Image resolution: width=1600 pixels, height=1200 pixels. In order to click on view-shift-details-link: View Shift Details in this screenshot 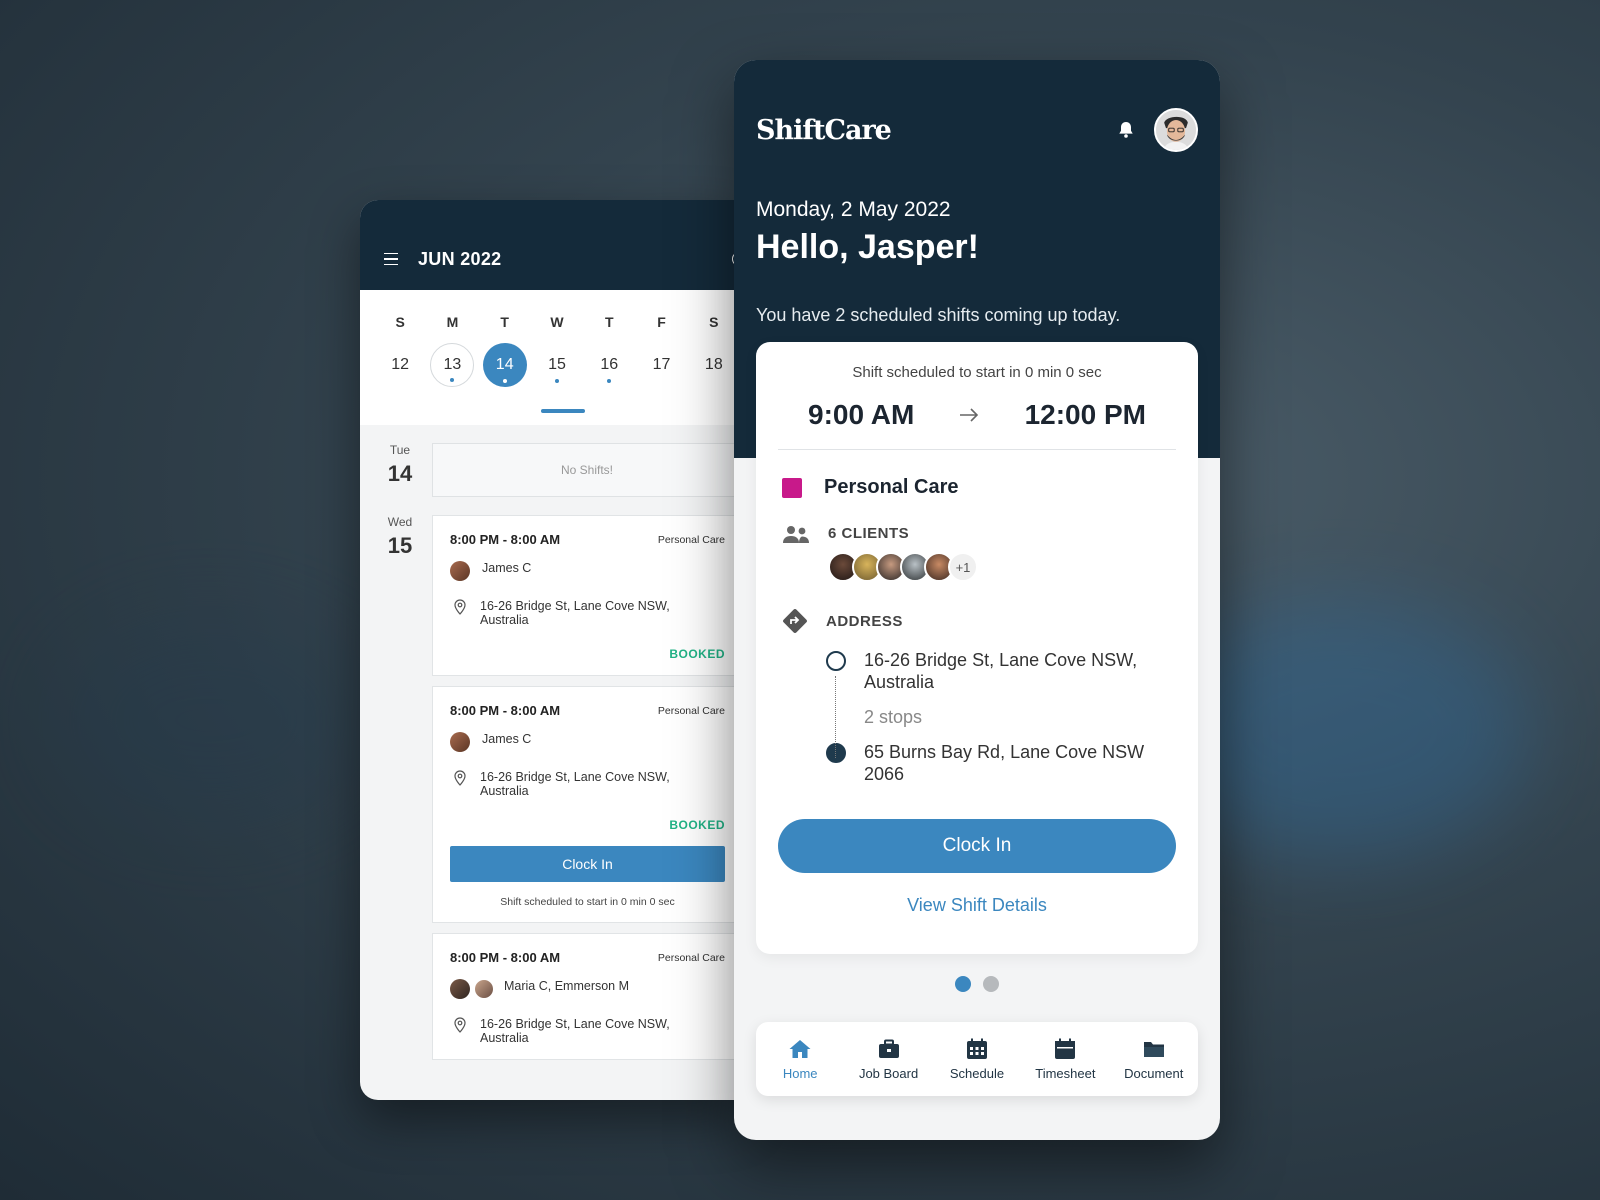, I will do `click(977, 905)`.